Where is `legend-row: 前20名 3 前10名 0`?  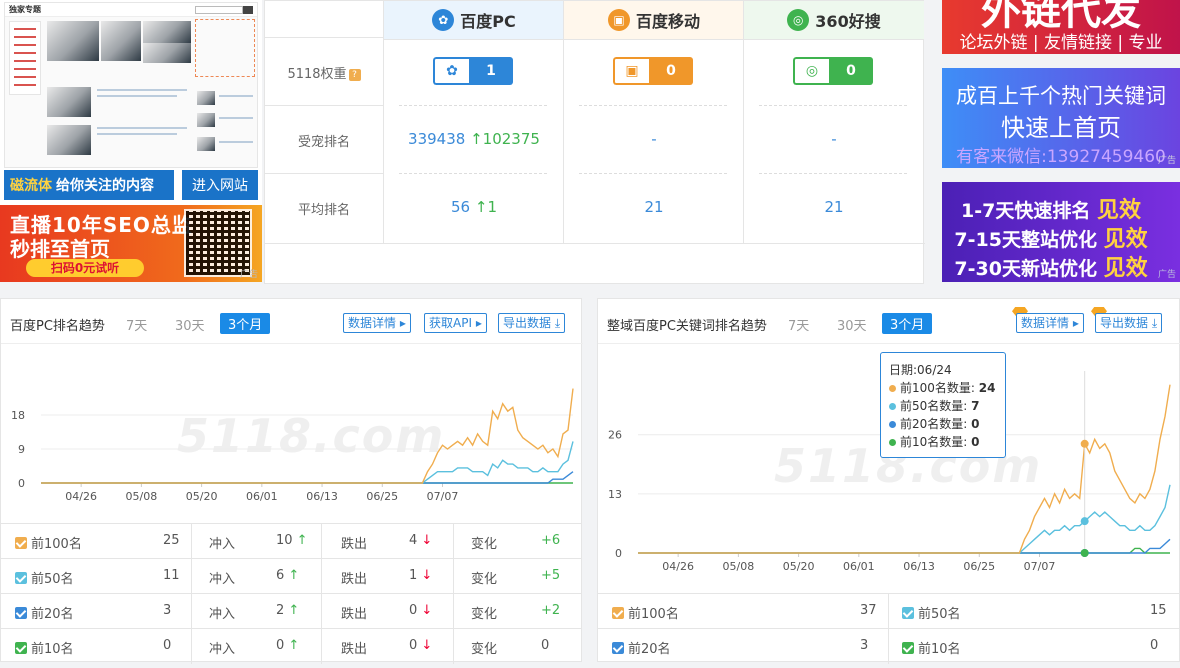 legend-row: 前20名 3 前10名 0 is located at coordinates (888, 646).